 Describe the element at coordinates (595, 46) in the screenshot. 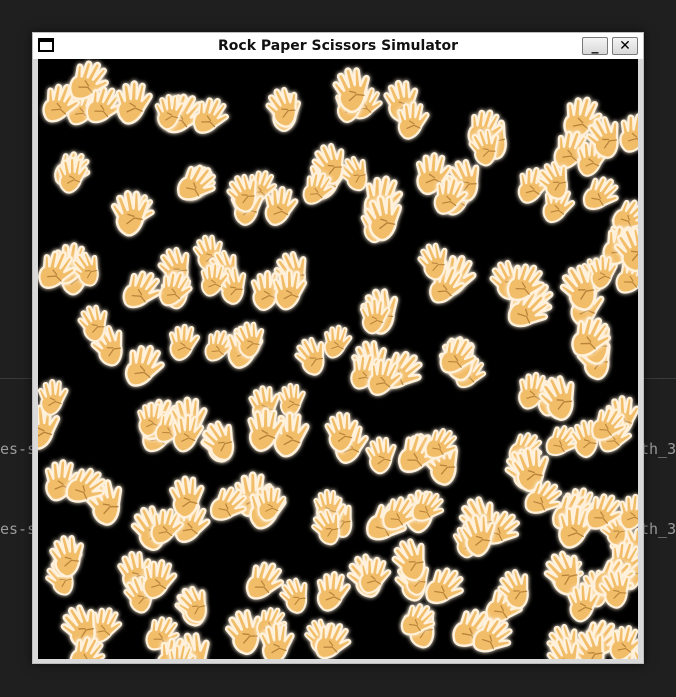

I see `minimize-button: _` at that location.